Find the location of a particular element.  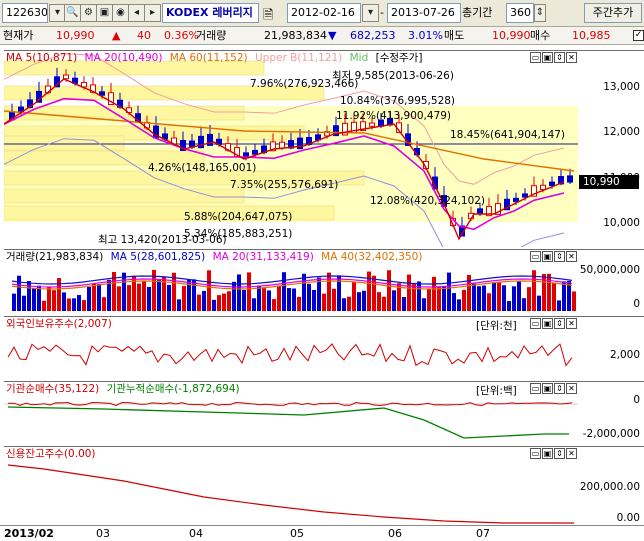

sell-price: 10,990 is located at coordinates (511, 35).